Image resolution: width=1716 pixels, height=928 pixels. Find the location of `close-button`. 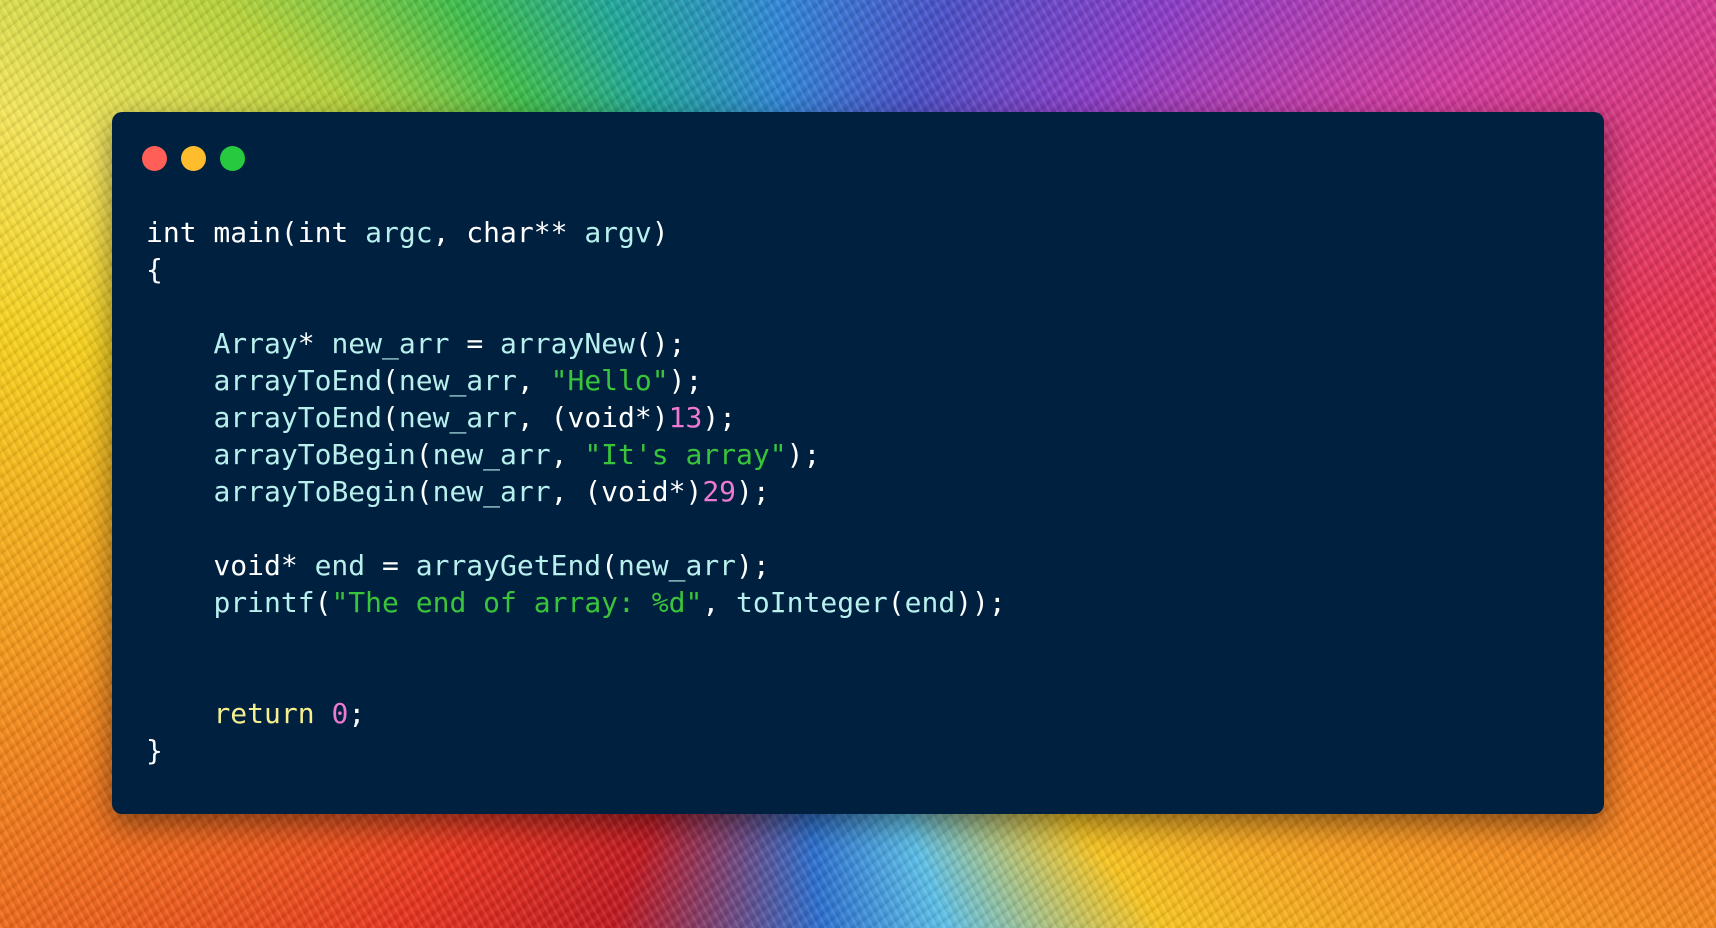

close-button is located at coordinates (154, 158).